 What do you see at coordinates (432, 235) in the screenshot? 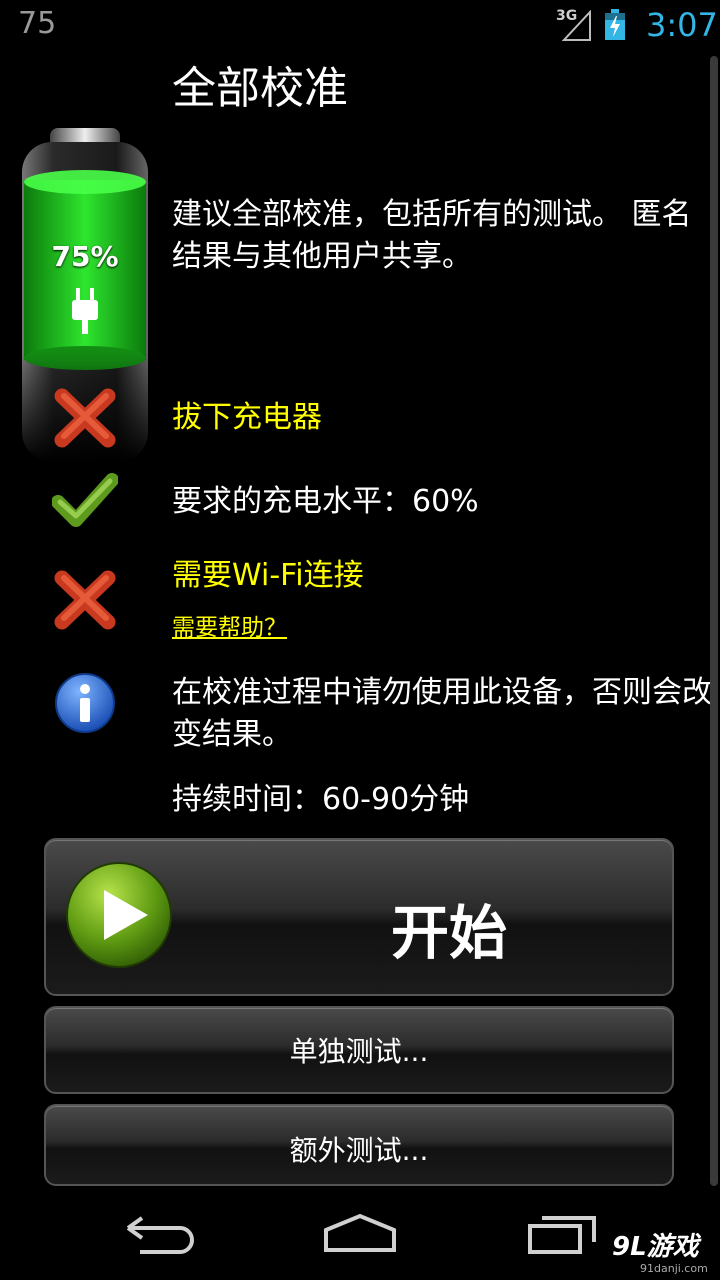
I see `page-description: 建议全部校准，包括所有的测试。 匿名结果与其他用户共享。` at bounding box center [432, 235].